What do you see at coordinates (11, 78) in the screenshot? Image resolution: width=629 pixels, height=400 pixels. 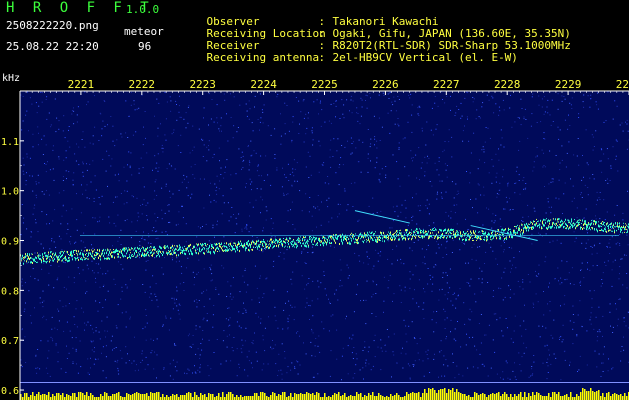 I see `y-axis-label: kHz` at bounding box center [11, 78].